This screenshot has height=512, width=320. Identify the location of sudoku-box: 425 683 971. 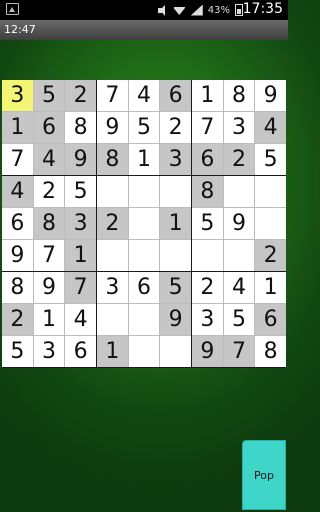
(49, 223).